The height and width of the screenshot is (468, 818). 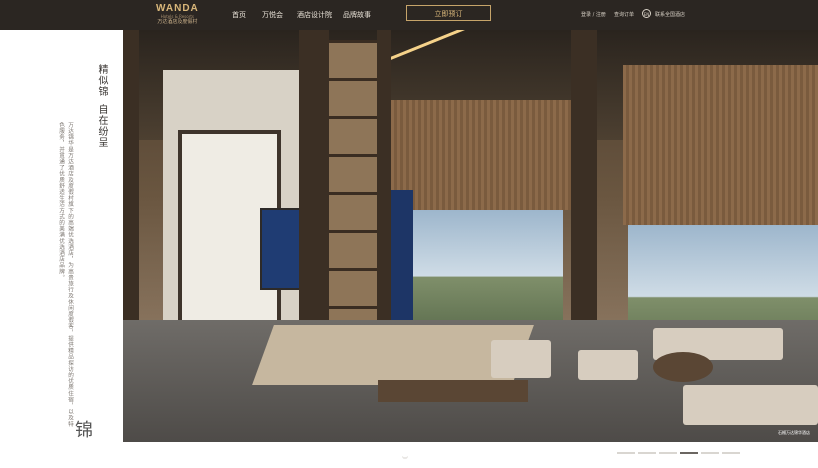 What do you see at coordinates (405, 461) in the screenshot?
I see `scroll-down-icon: ︾` at bounding box center [405, 461].